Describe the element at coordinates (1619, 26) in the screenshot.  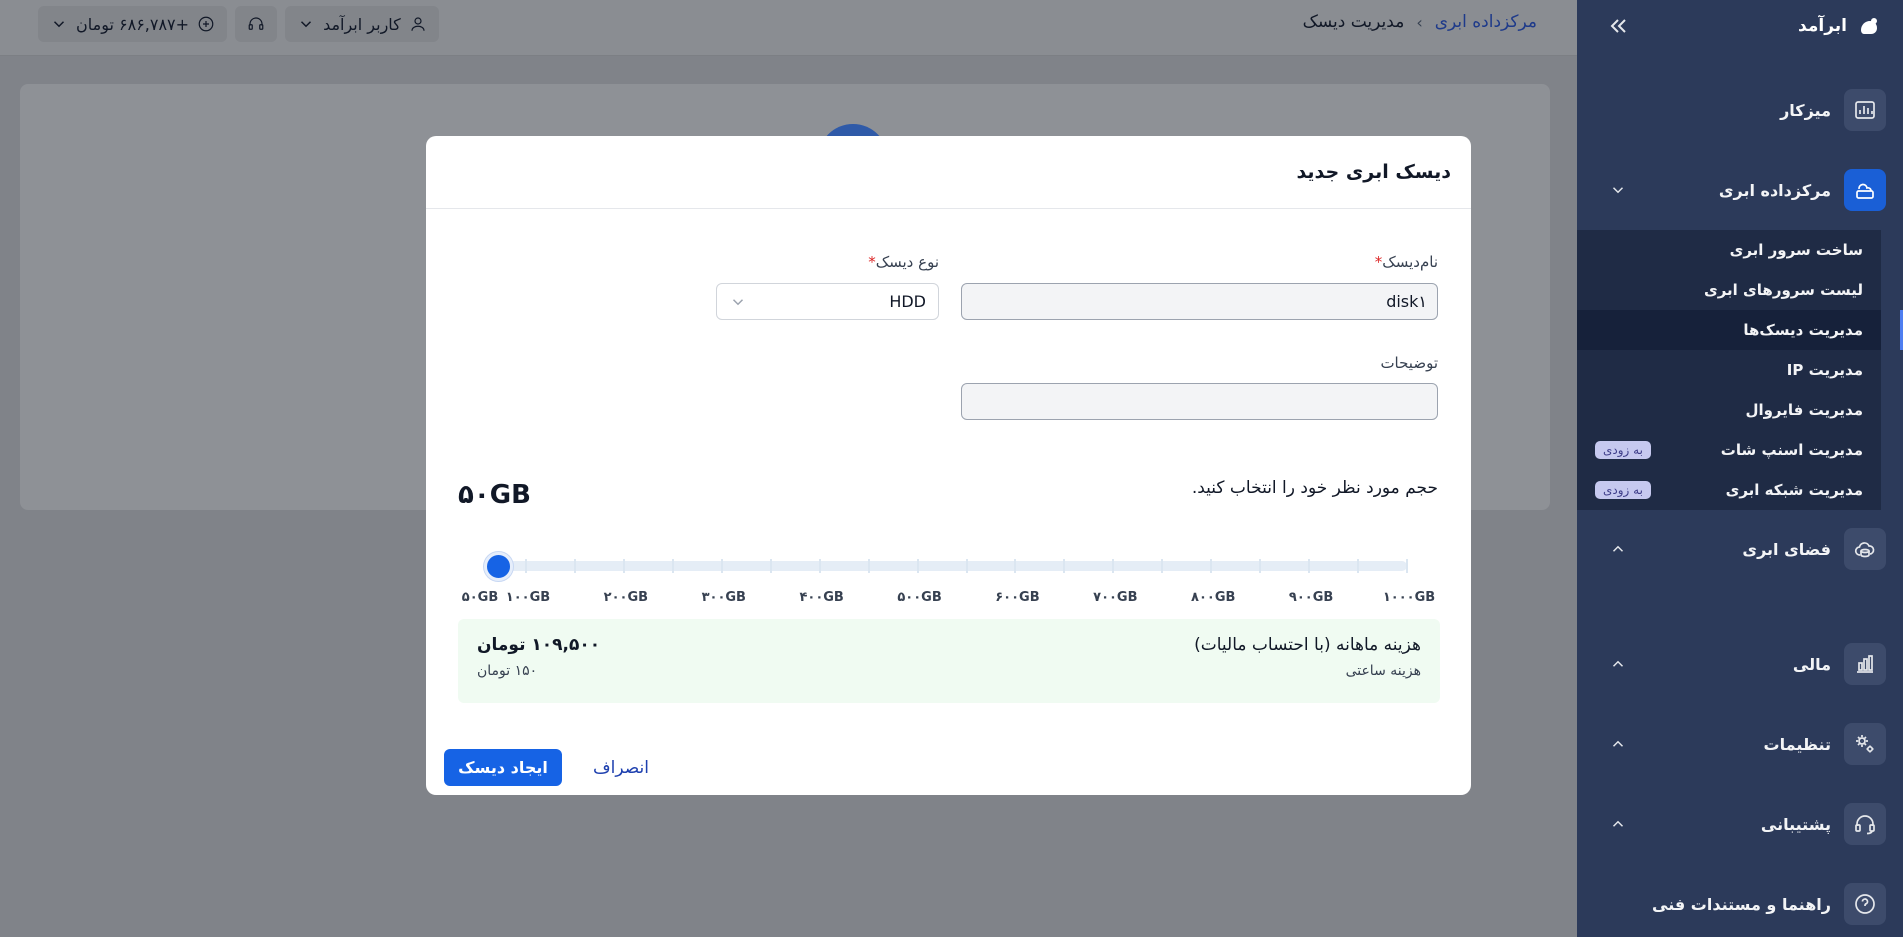
I see `collapse-sidebar-icon` at that location.